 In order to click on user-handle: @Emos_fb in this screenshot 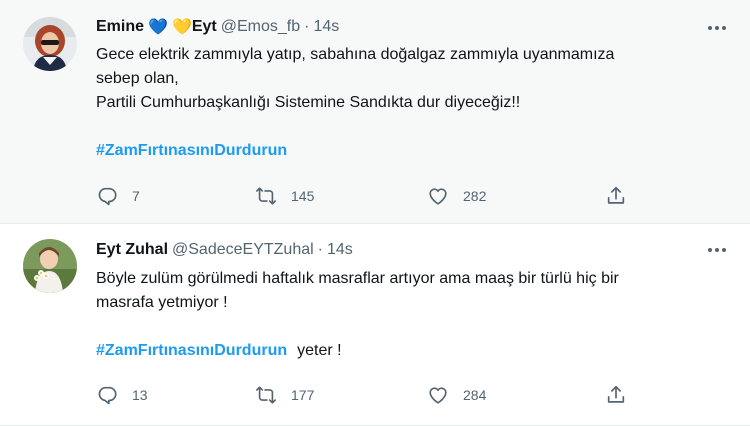, I will do `click(260, 27)`.